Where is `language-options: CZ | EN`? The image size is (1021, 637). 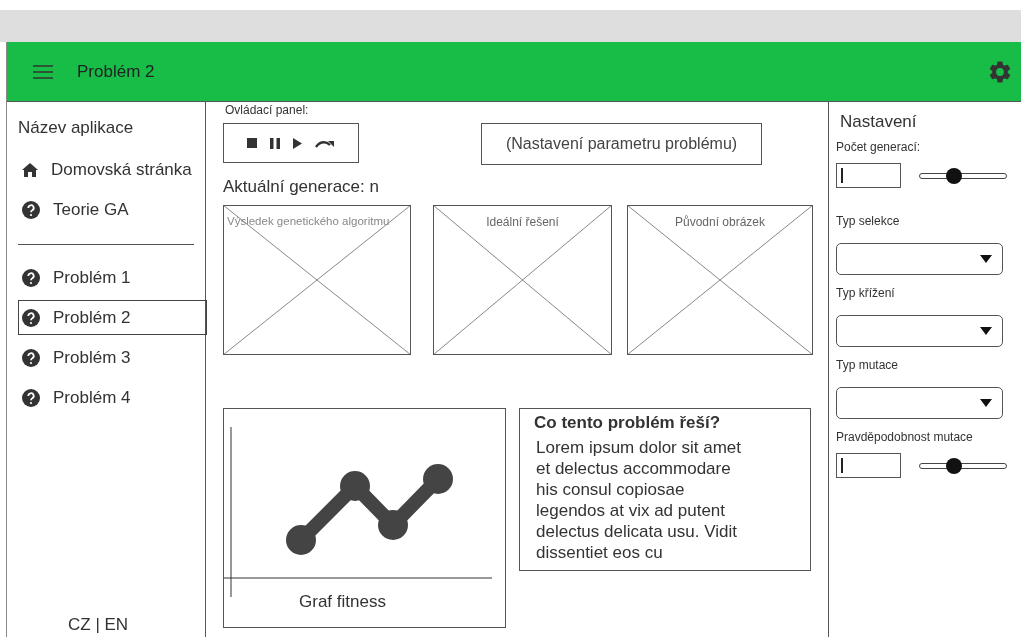
language-options: CZ | EN is located at coordinates (136, 625).